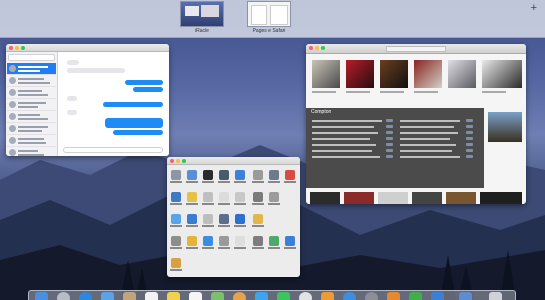 The image size is (545, 300). What do you see at coordinates (272, 295) in the screenshot?
I see `dock` at bounding box center [272, 295].